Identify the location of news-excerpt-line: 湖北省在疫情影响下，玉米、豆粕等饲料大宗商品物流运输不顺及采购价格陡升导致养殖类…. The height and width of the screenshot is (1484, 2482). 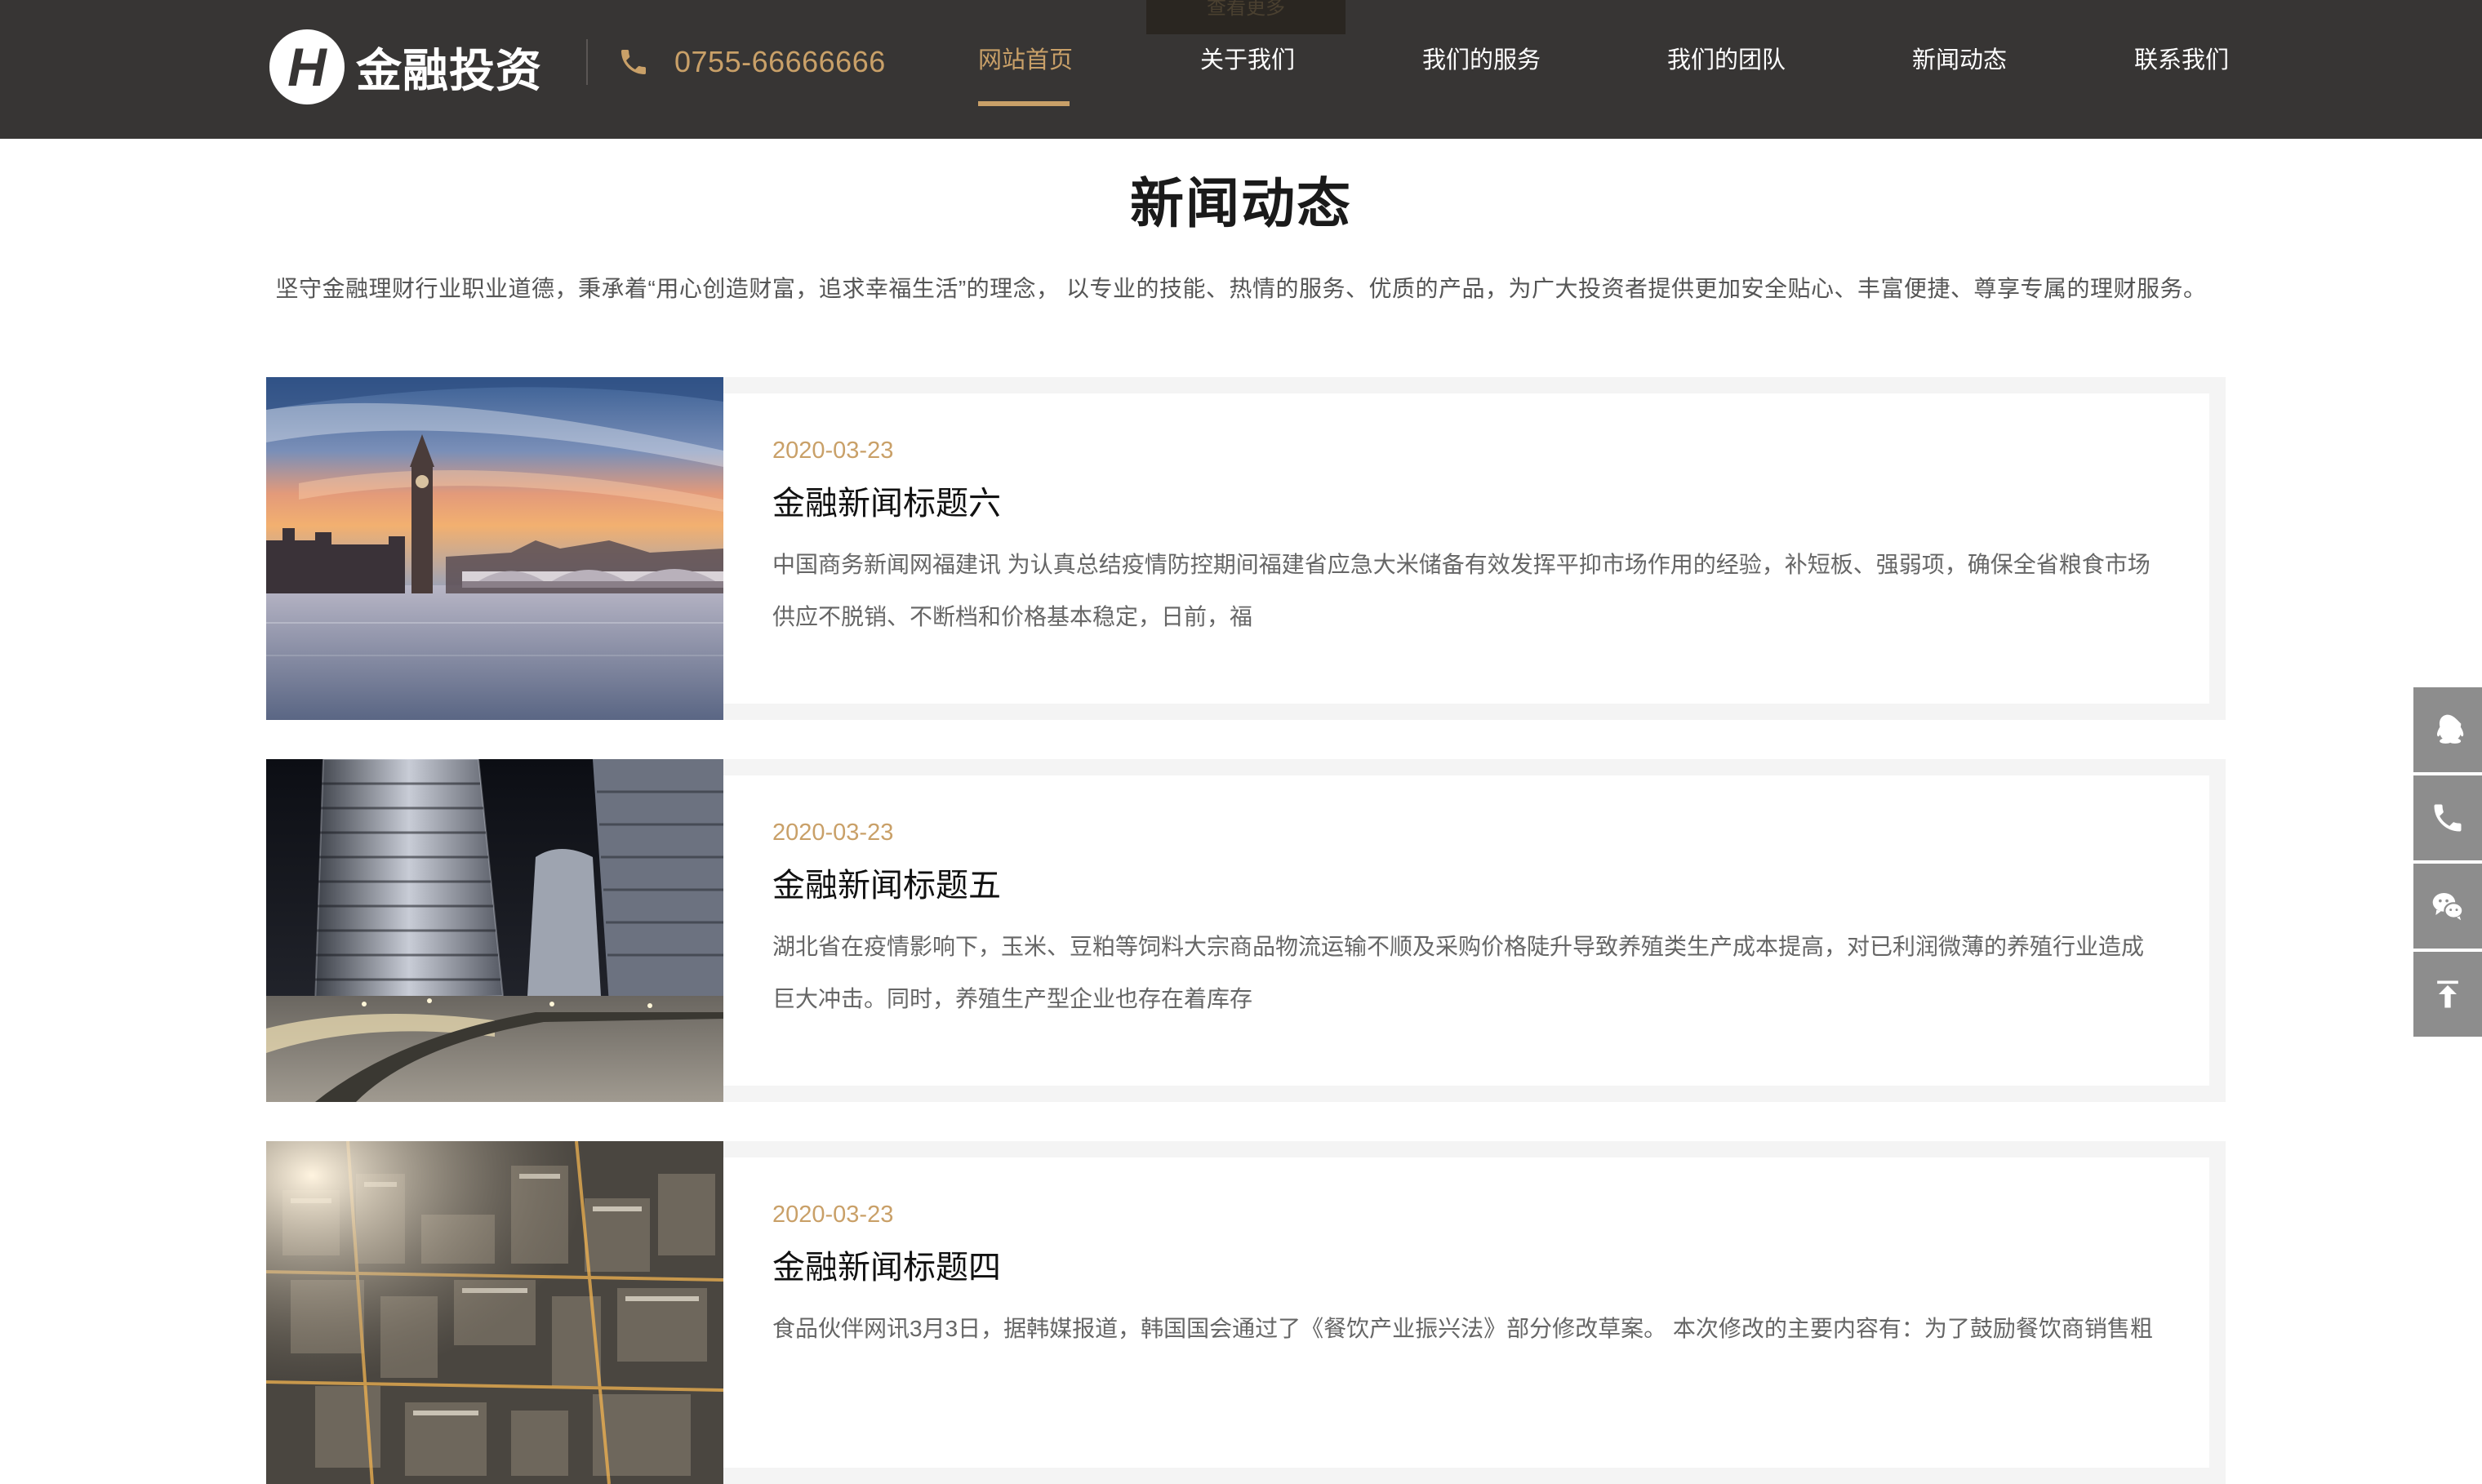
(1458, 946).